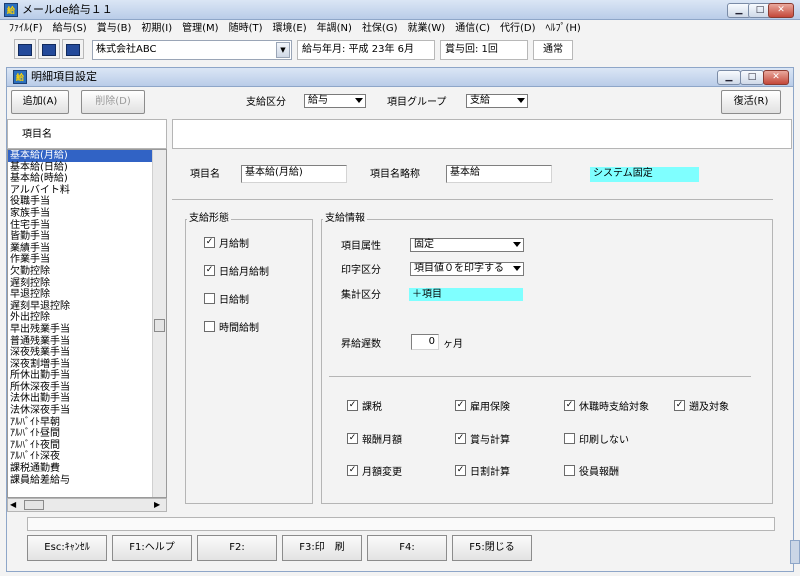  I want to click on list-item: ｱﾙﾊﾞｲﾄ昼間, so click(81, 434).